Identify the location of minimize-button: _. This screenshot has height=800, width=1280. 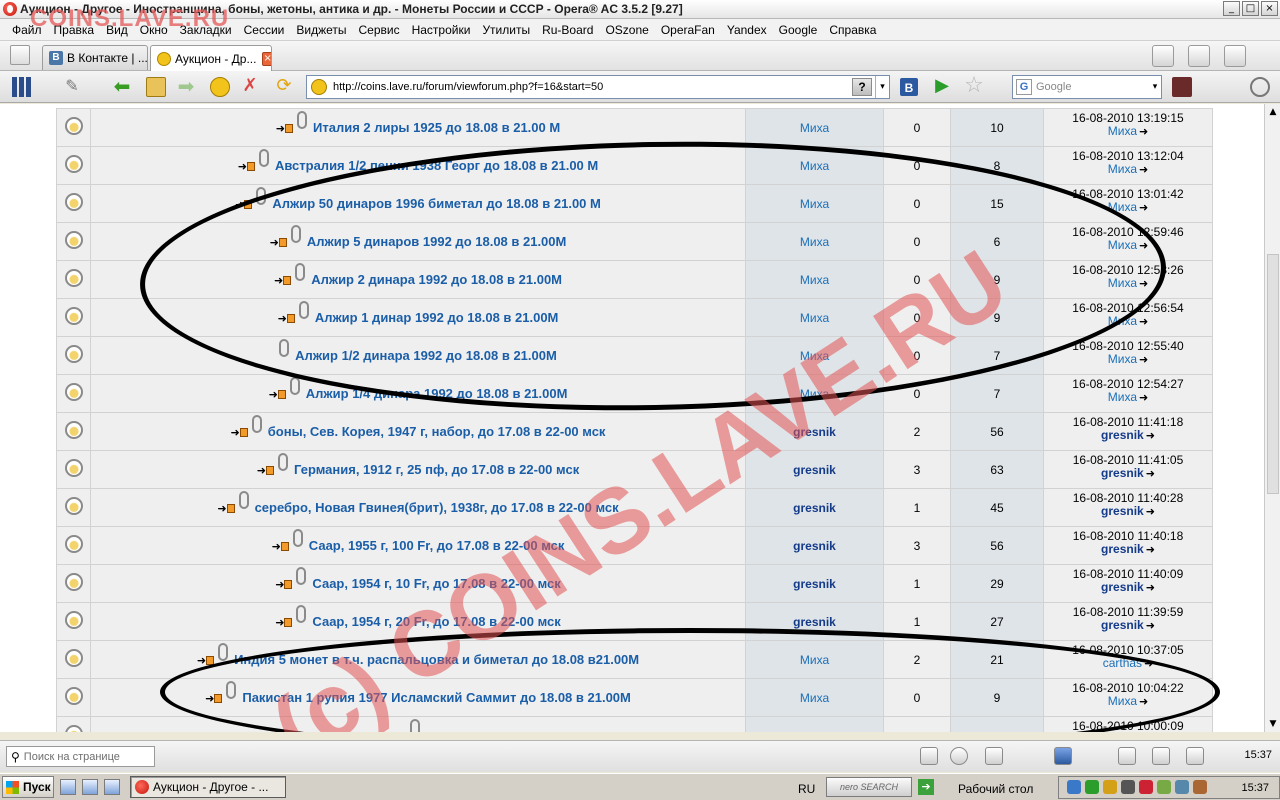
(1231, 8).